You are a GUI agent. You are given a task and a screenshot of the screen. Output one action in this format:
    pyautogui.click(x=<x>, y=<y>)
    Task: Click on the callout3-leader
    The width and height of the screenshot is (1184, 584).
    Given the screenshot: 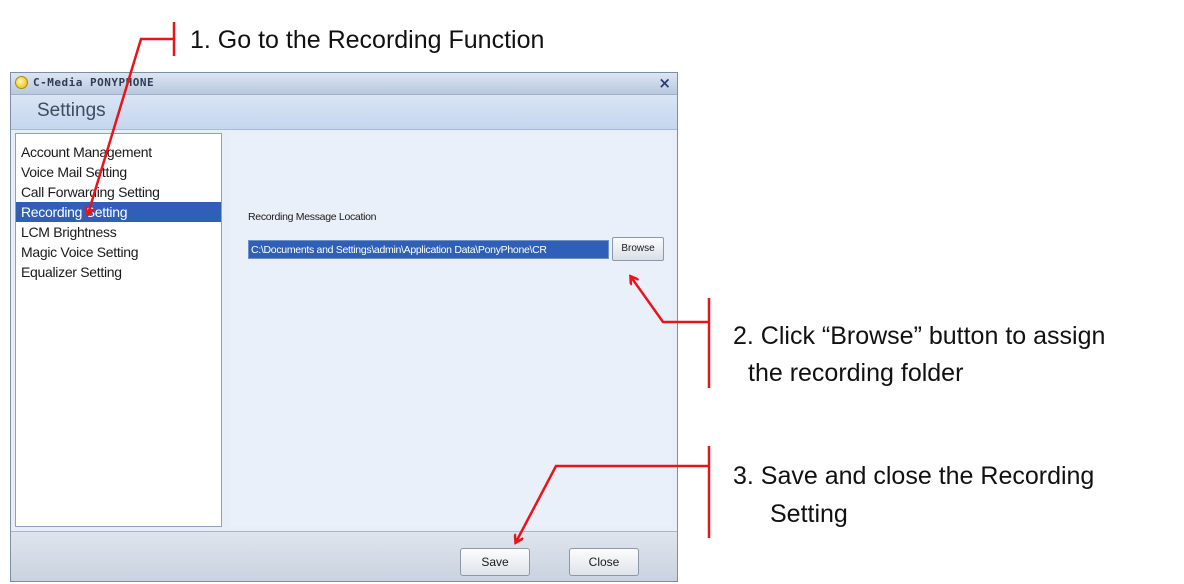 What is the action you would take?
    pyautogui.click(x=612, y=503)
    